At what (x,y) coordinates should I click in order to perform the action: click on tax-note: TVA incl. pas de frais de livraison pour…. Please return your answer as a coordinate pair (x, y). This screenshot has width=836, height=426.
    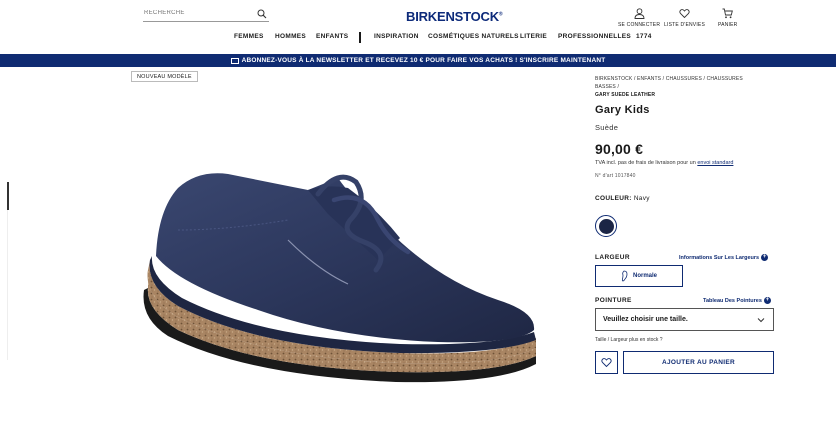
    Looking at the image, I should click on (664, 163).